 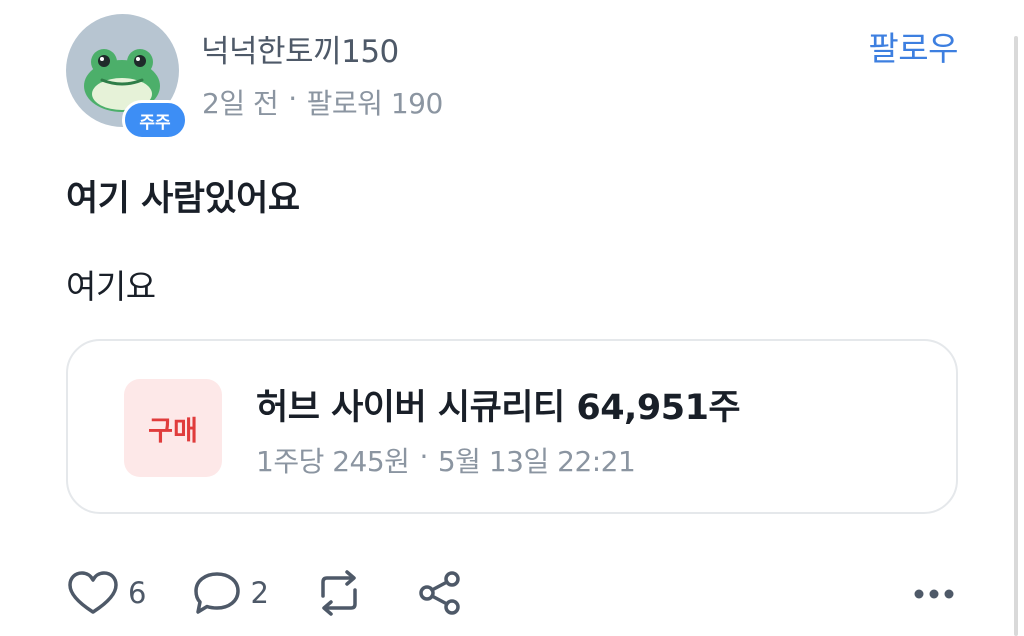 What do you see at coordinates (93, 592) in the screenshot?
I see `heart-icon` at bounding box center [93, 592].